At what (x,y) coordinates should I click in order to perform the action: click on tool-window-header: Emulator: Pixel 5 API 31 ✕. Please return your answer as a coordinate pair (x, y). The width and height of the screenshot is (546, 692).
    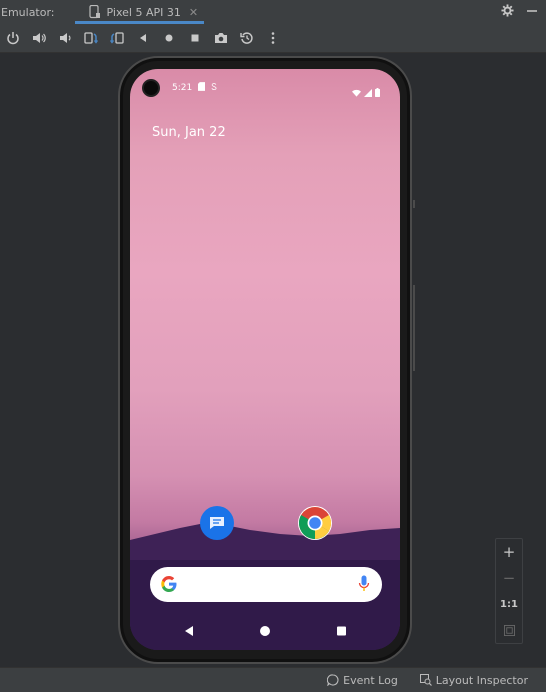
    Looking at the image, I should click on (273, 12).